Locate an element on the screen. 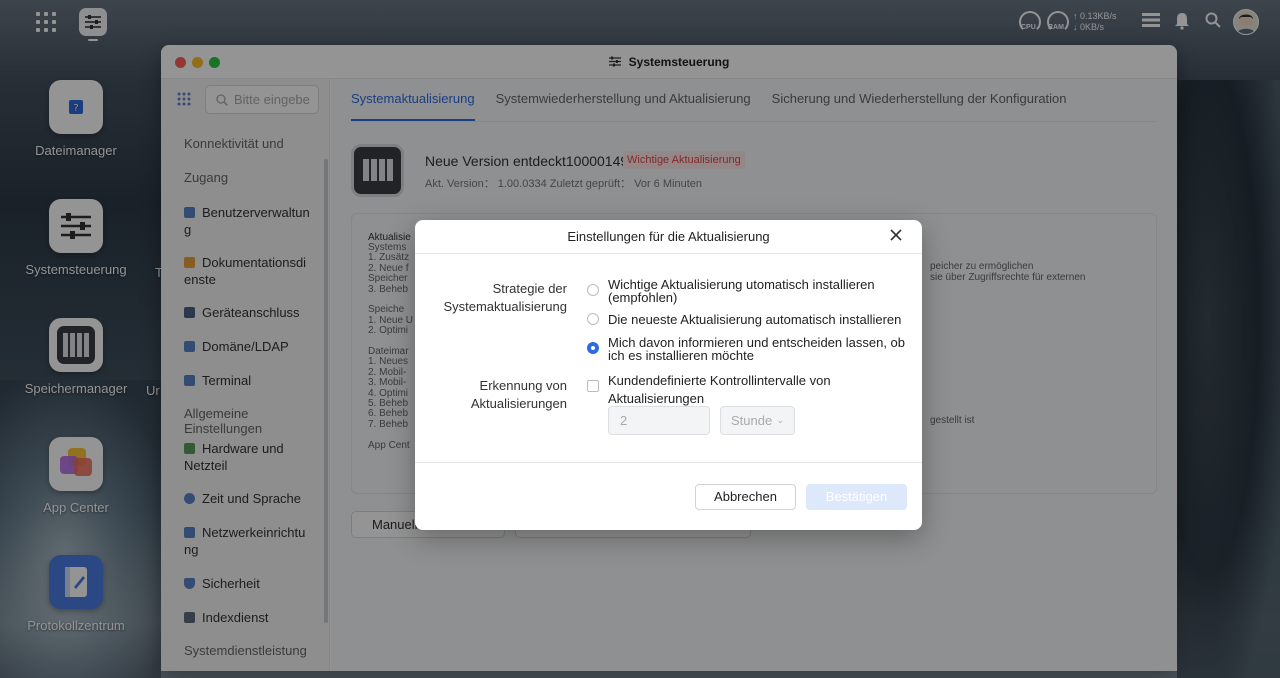 The height and width of the screenshot is (678, 1280). dialog-title: Einstellungen für die Aktualisierung is located at coordinates (668, 236).